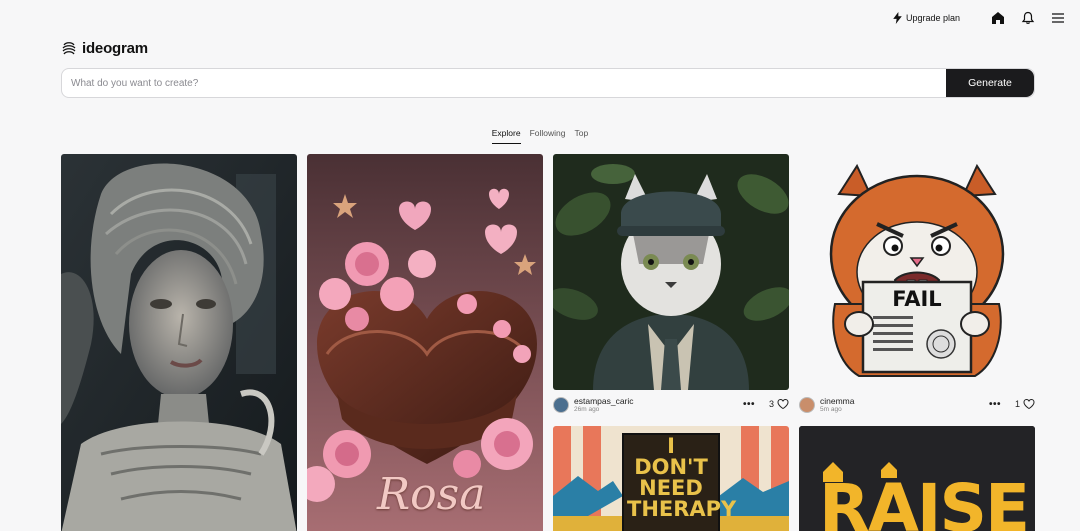 The height and width of the screenshot is (531, 1080). I want to click on image-card-raise: RAISE, so click(917, 478).